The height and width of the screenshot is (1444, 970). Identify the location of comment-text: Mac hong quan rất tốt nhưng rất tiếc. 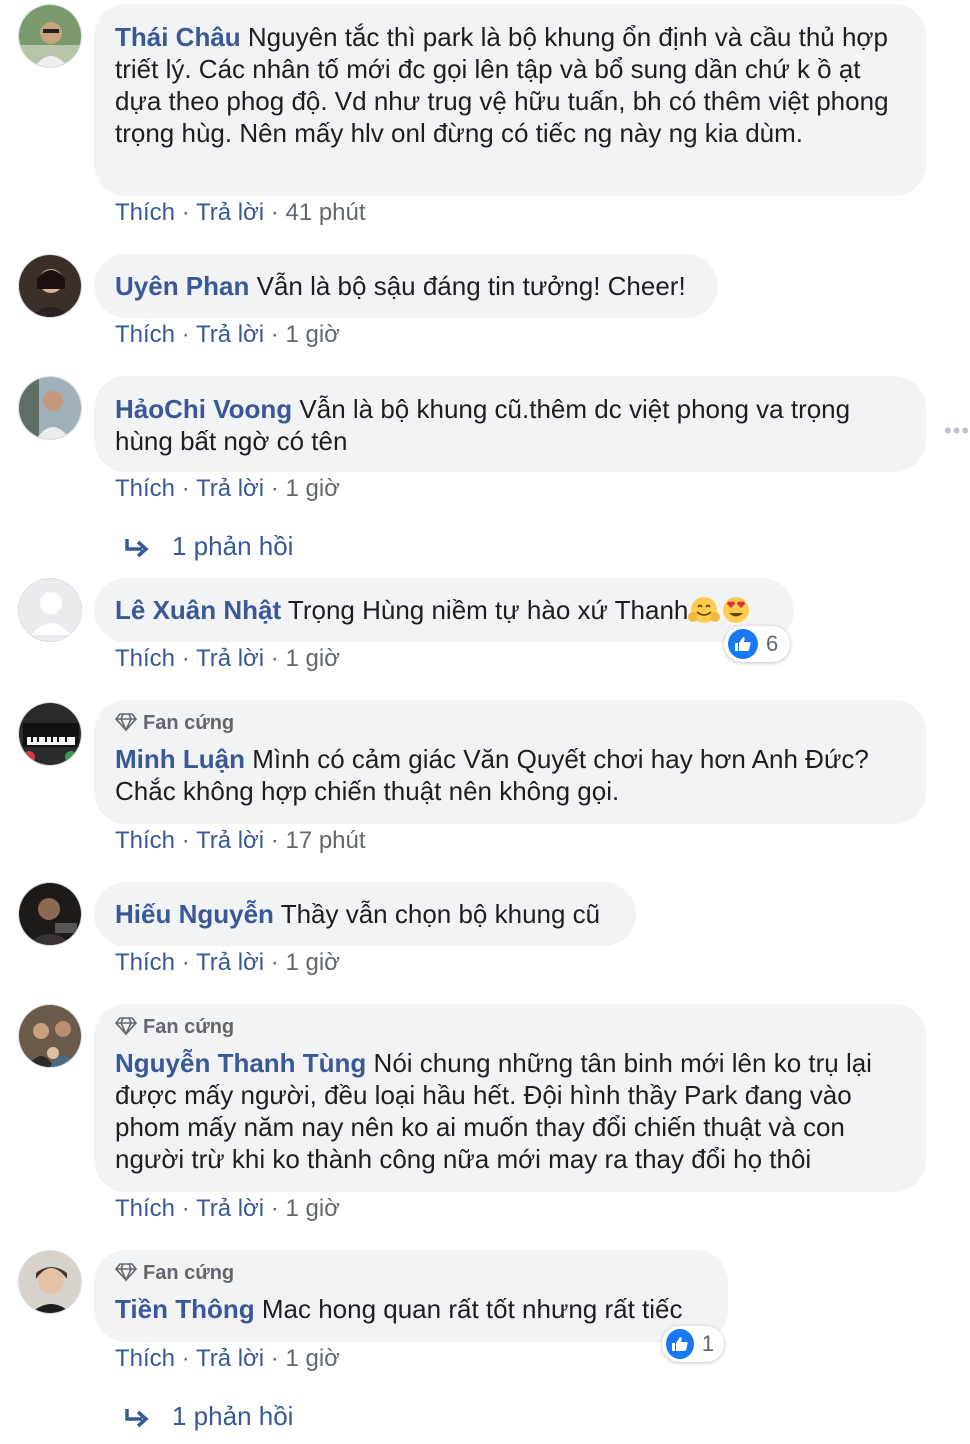
(472, 1309).